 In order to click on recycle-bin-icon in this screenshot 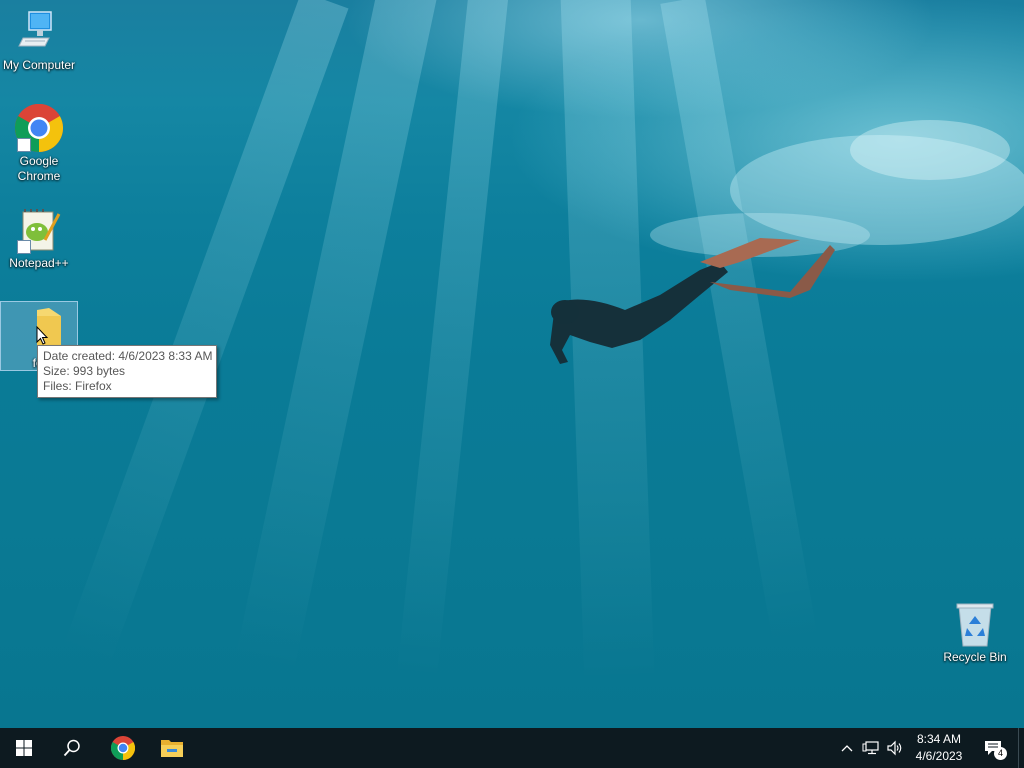, I will do `click(975, 624)`.